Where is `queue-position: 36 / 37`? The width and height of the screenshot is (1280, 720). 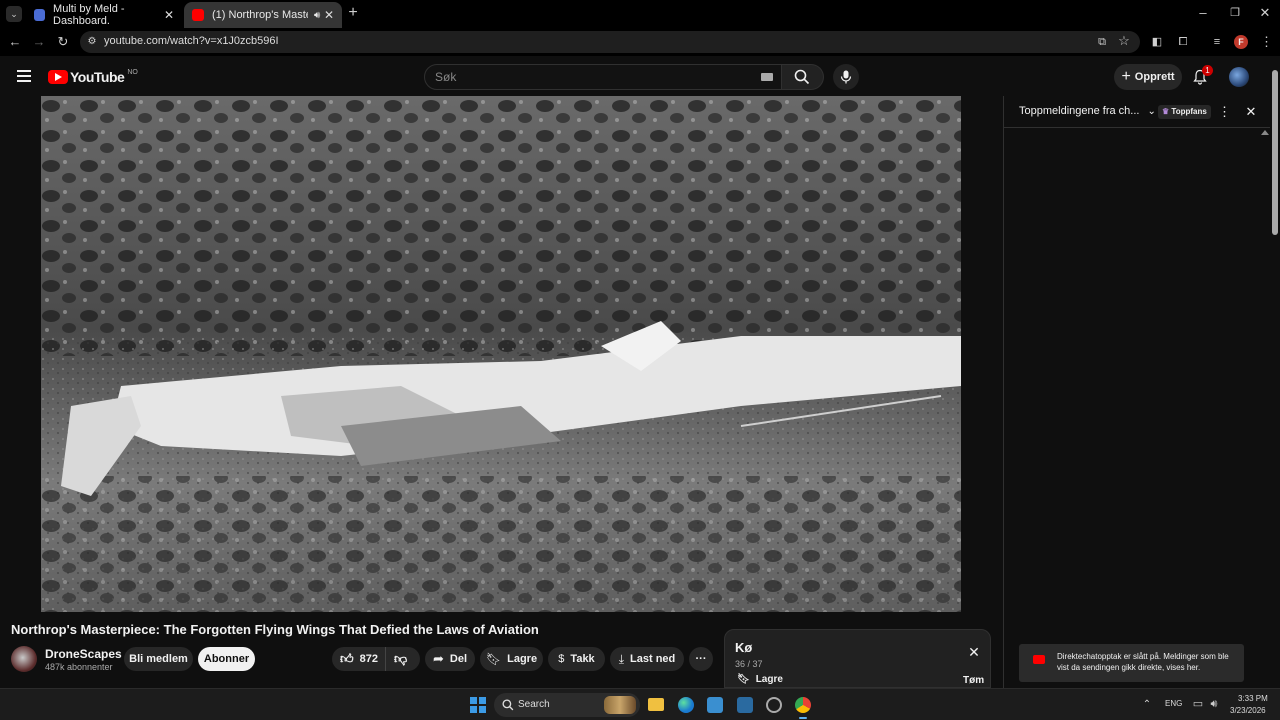
queue-position: 36 / 37 is located at coordinates (749, 664).